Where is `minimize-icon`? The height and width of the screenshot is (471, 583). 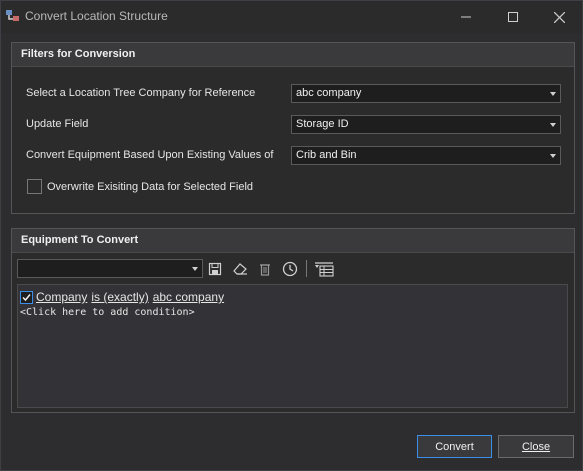
minimize-icon is located at coordinates (466, 17).